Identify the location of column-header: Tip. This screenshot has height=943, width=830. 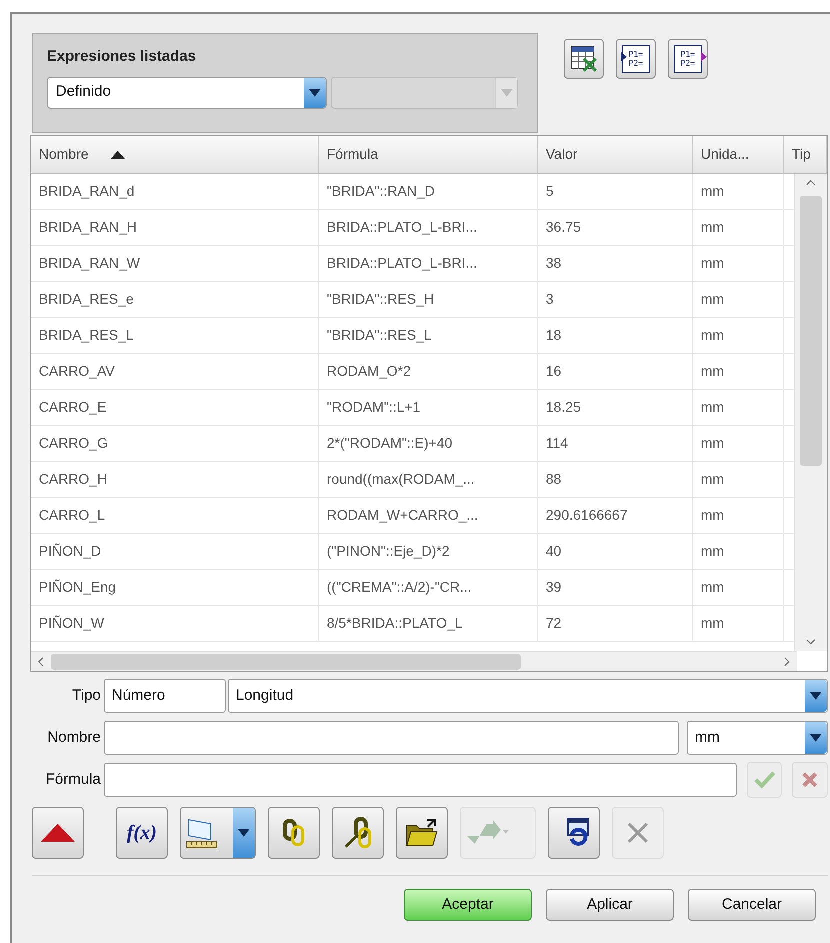
(805, 154).